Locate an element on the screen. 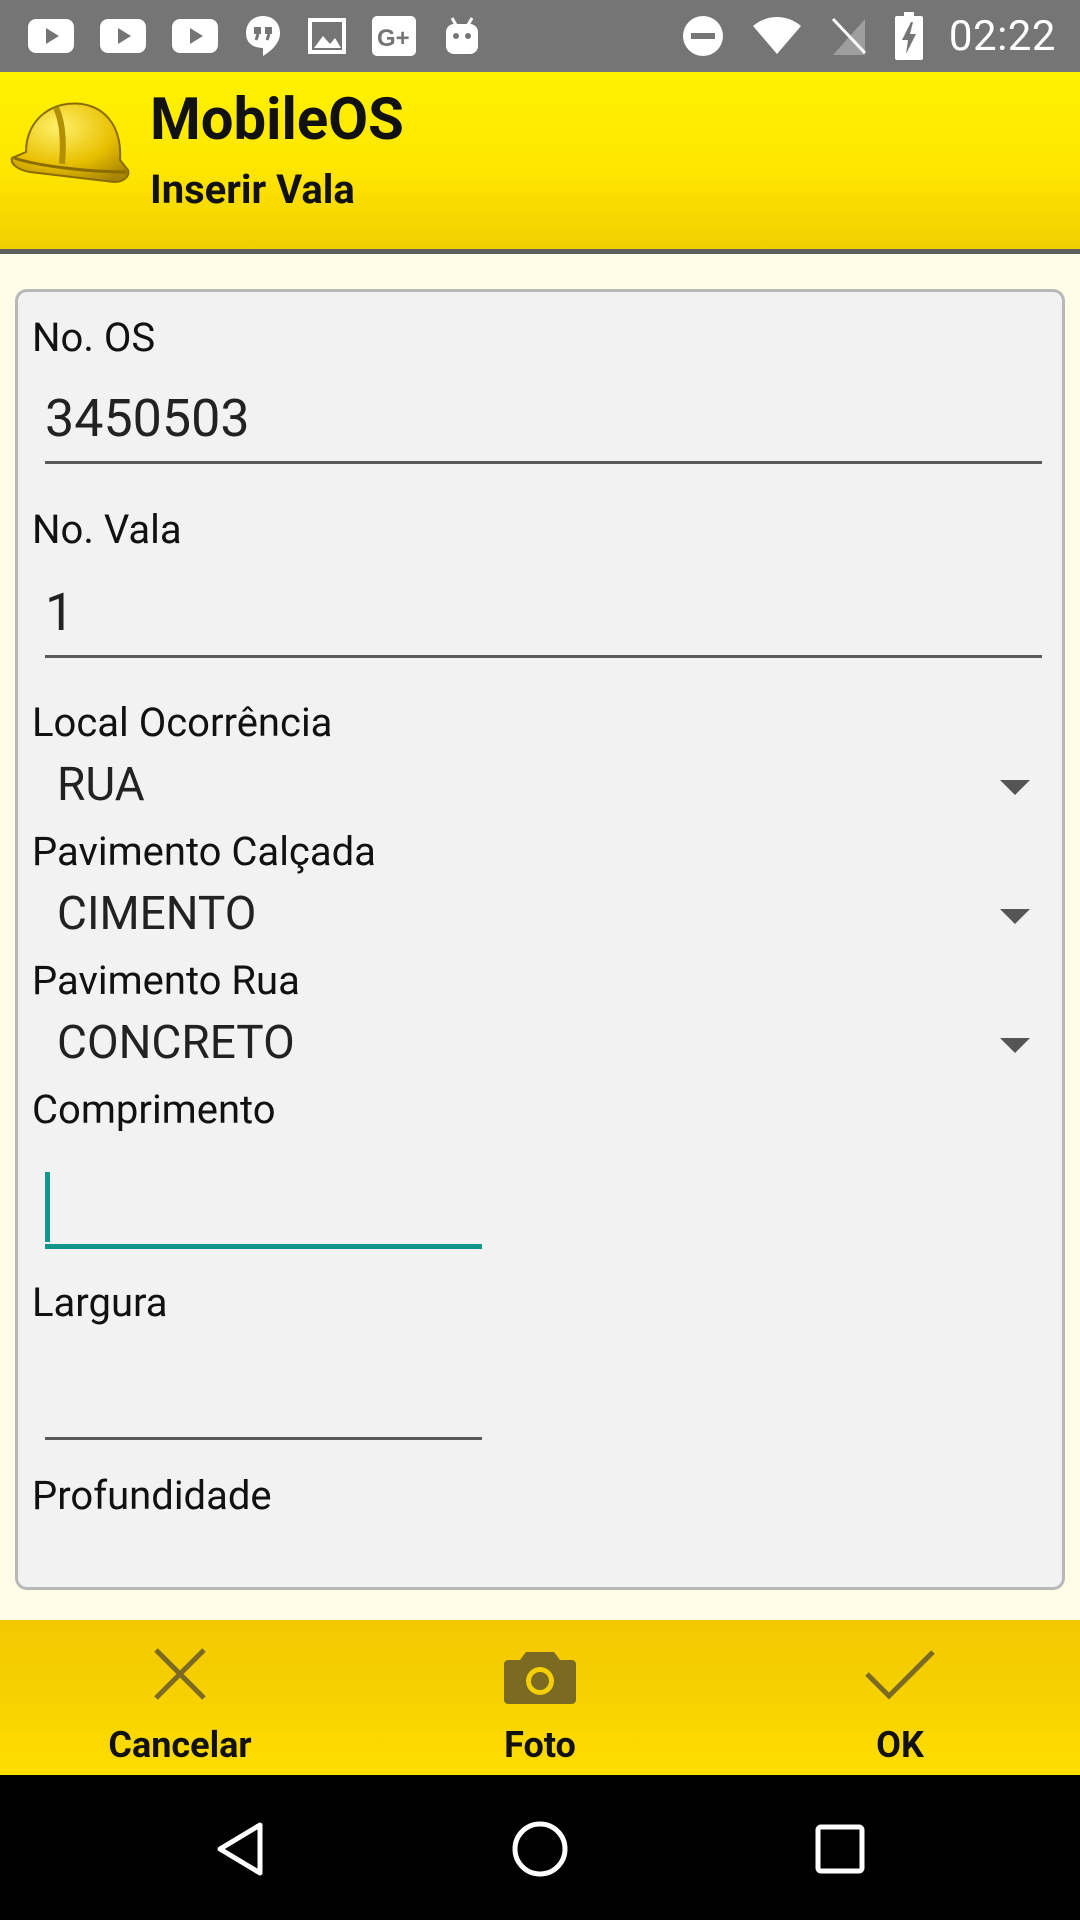 This screenshot has width=1080, height=1920. comprimento-field is located at coordinates (263, 1198).